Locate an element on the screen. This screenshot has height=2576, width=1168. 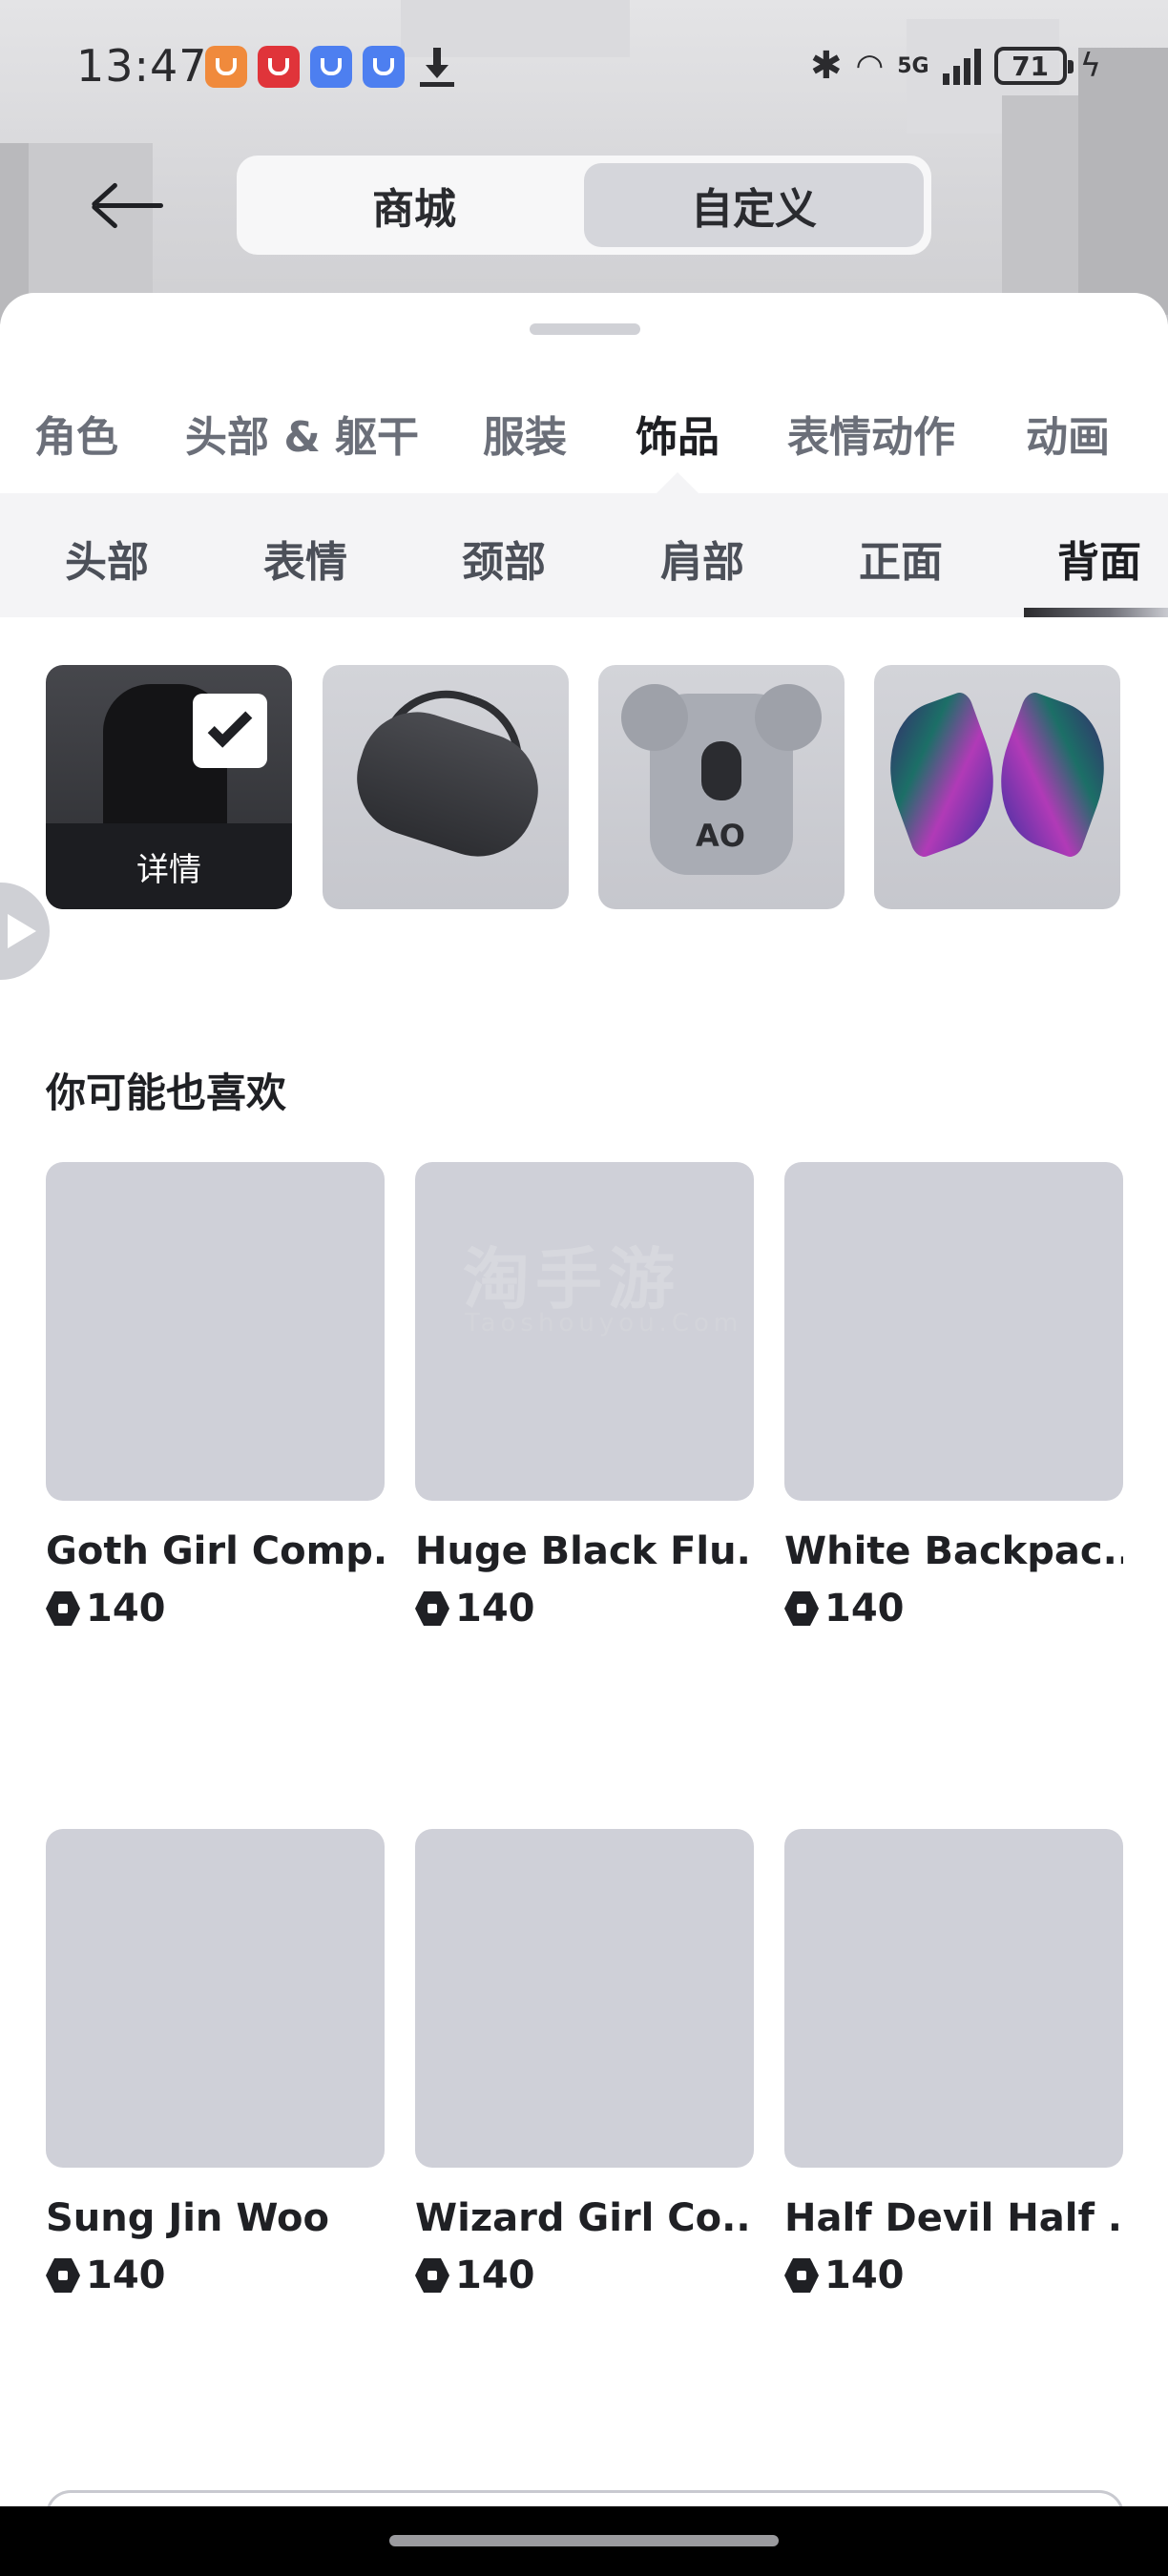
subtab-front: 正面 is located at coordinates (901, 558).